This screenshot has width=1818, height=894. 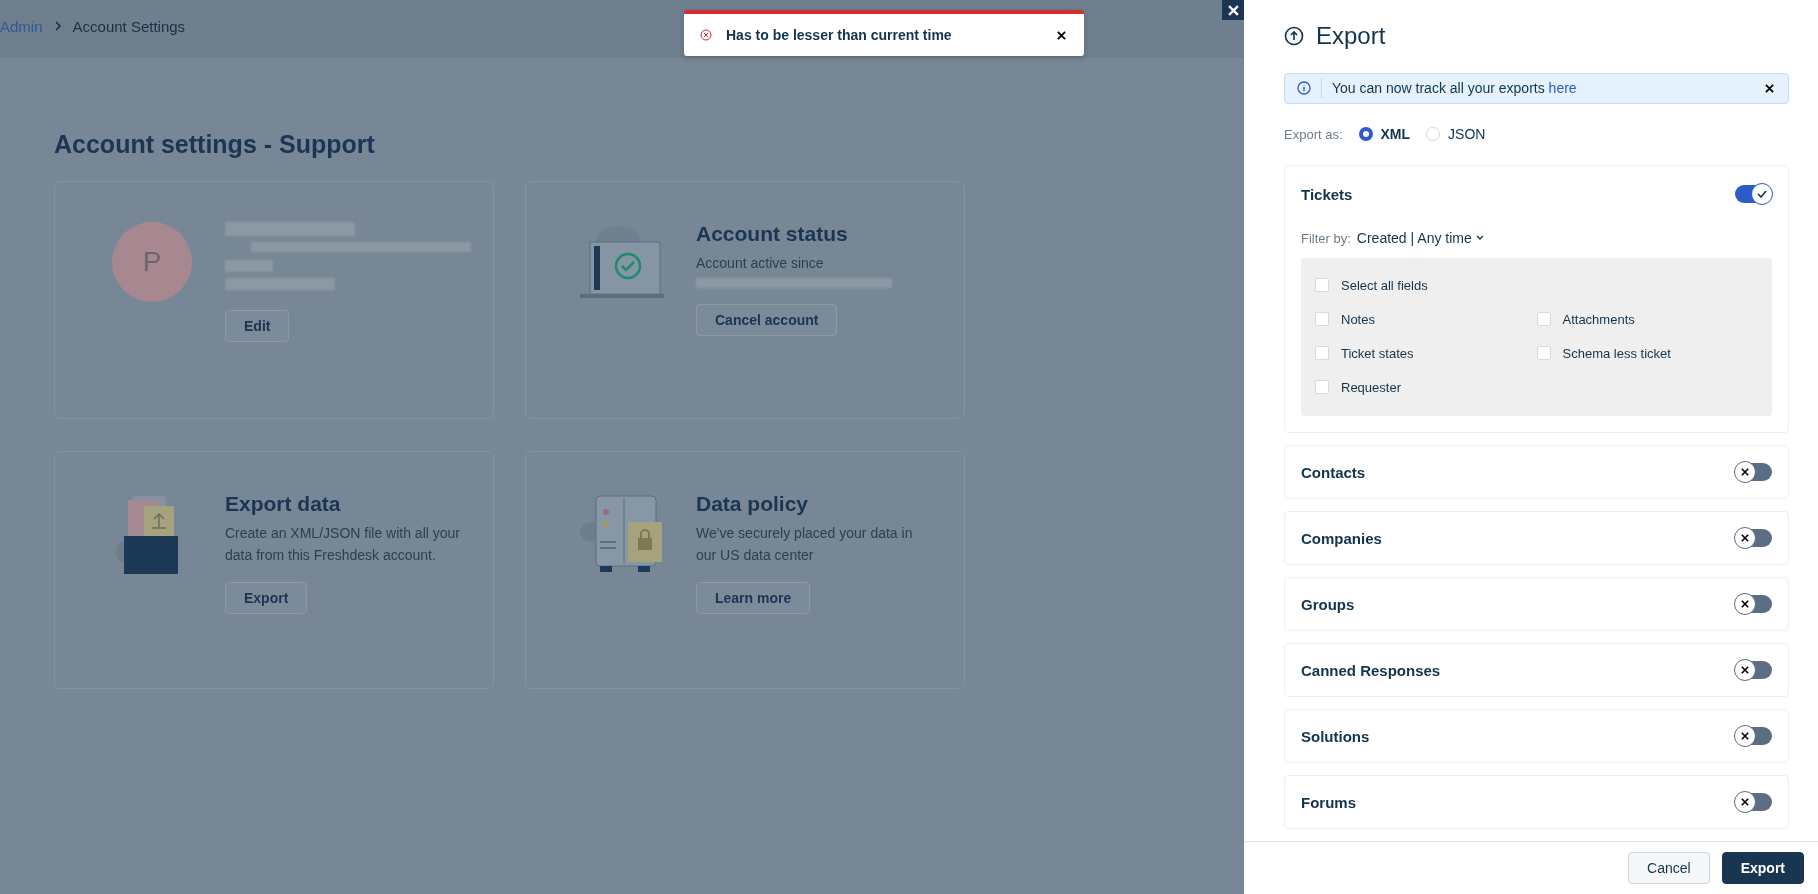 What do you see at coordinates (1333, 472) in the screenshot?
I see `section-title: Contacts` at bounding box center [1333, 472].